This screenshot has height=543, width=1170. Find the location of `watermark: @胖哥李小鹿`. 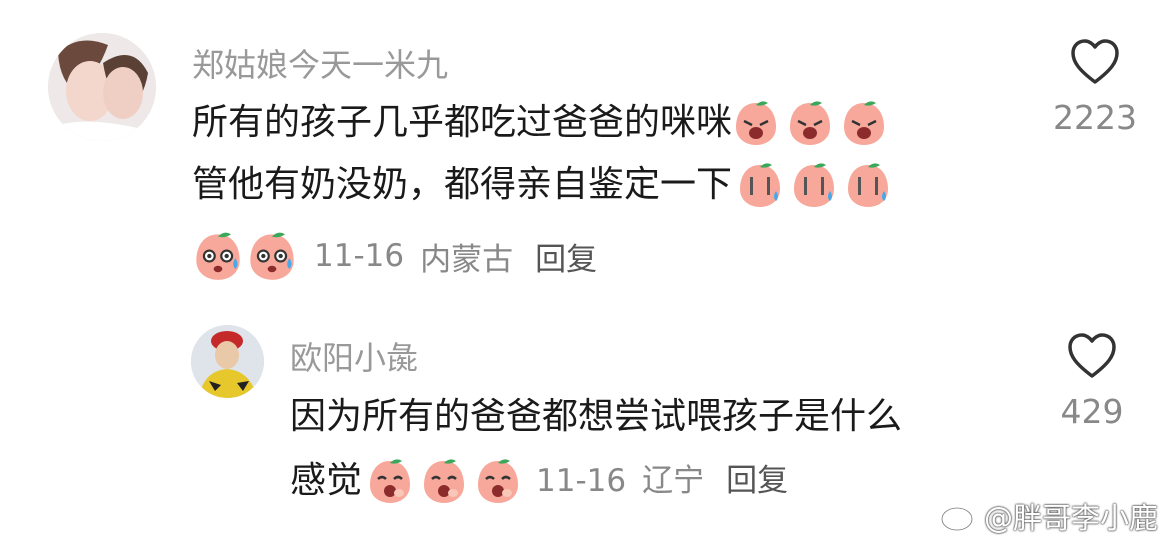

watermark: @胖哥李小鹿 is located at coordinates (1049, 516).